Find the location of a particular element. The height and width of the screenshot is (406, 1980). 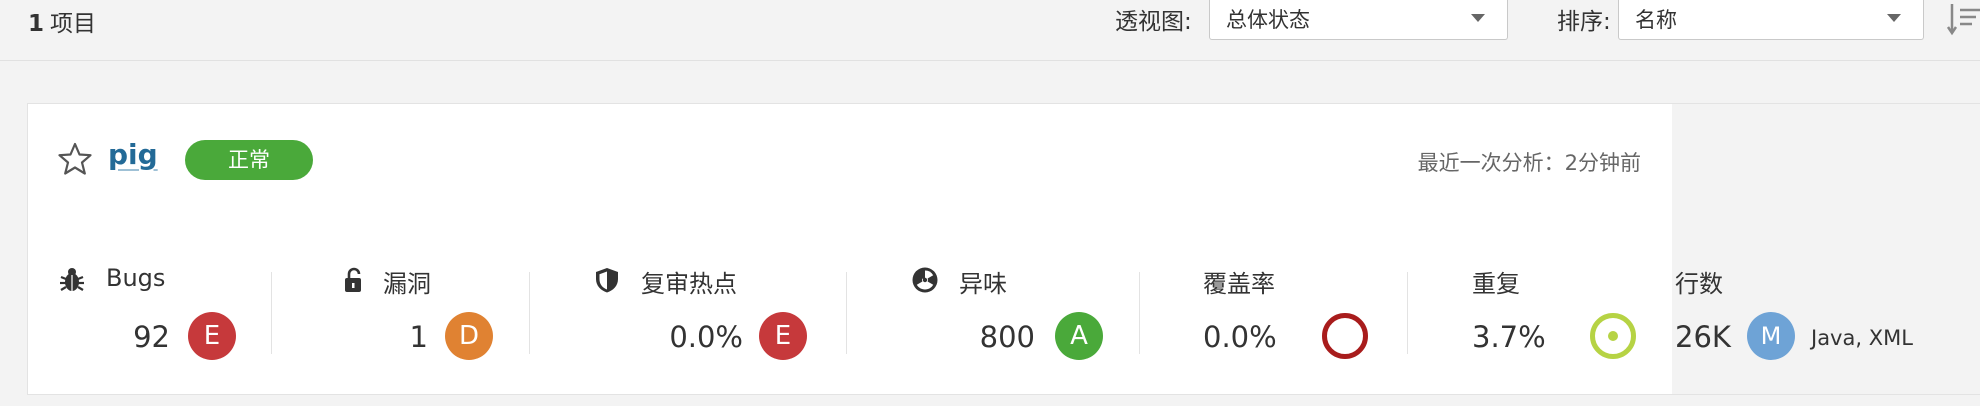

metric-security-hotspots-value: 0.0% is located at coordinates (678, 337).